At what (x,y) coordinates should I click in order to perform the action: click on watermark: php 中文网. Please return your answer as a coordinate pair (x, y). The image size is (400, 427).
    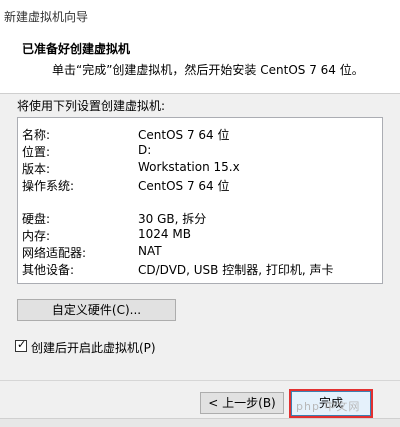
    Looking at the image, I should click on (328, 406).